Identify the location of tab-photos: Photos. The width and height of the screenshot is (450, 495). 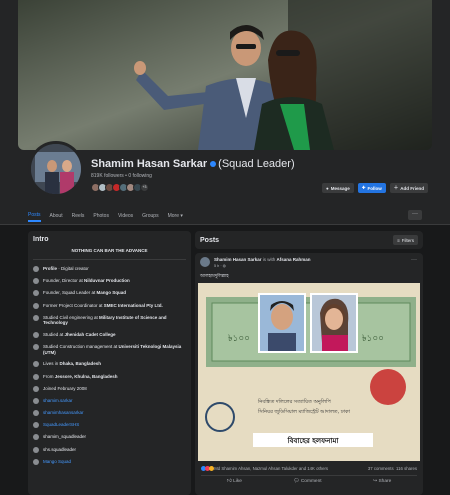
(101, 216).